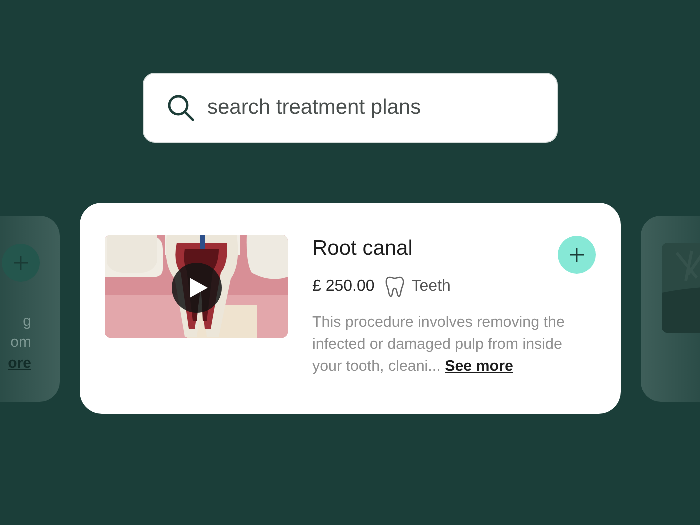  What do you see at coordinates (431, 287) in the screenshot?
I see `treatment-category: Teeth` at bounding box center [431, 287].